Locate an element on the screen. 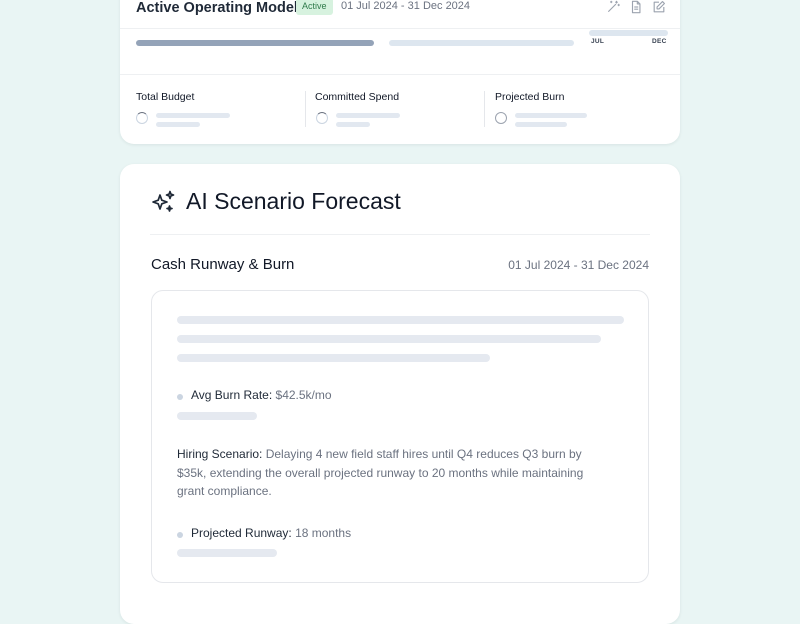 This screenshot has width=800, height=624. model-date-range: 01 Jul 2024 - 31 Dec 2024 is located at coordinates (406, 6).